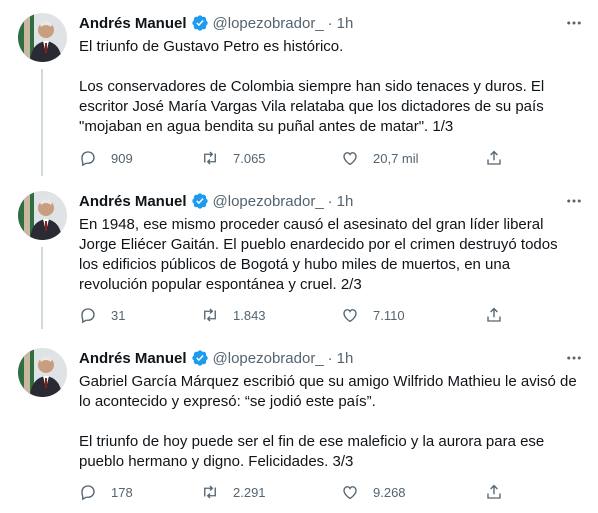 This screenshot has height=513, width=598. I want to click on reply-count: 178, so click(122, 492).